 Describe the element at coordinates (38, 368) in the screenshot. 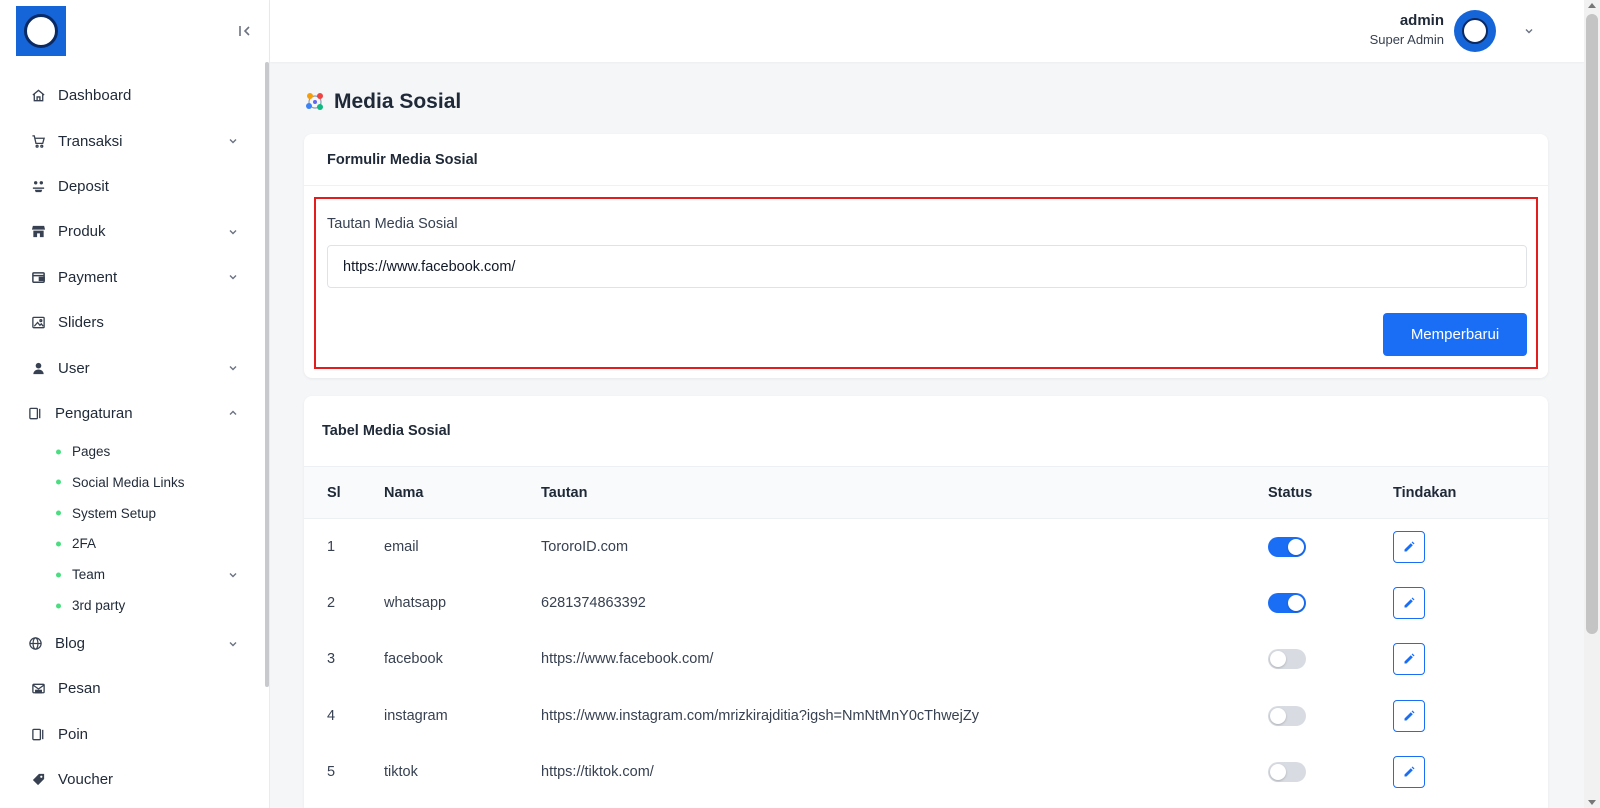

I see `user-icon` at that location.